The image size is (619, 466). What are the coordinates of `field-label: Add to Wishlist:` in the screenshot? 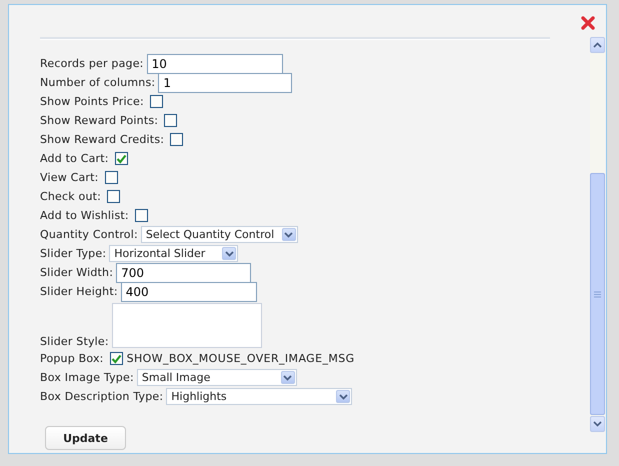 It's located at (84, 215).